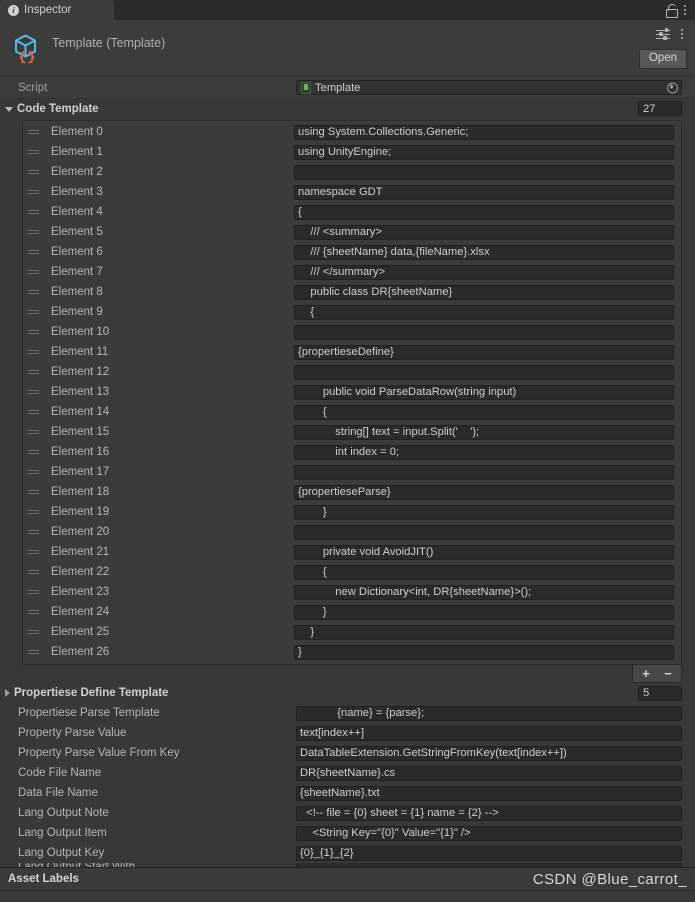  What do you see at coordinates (484, 232) in the screenshot?
I see `list-item-value-field: /// <summary>` at bounding box center [484, 232].